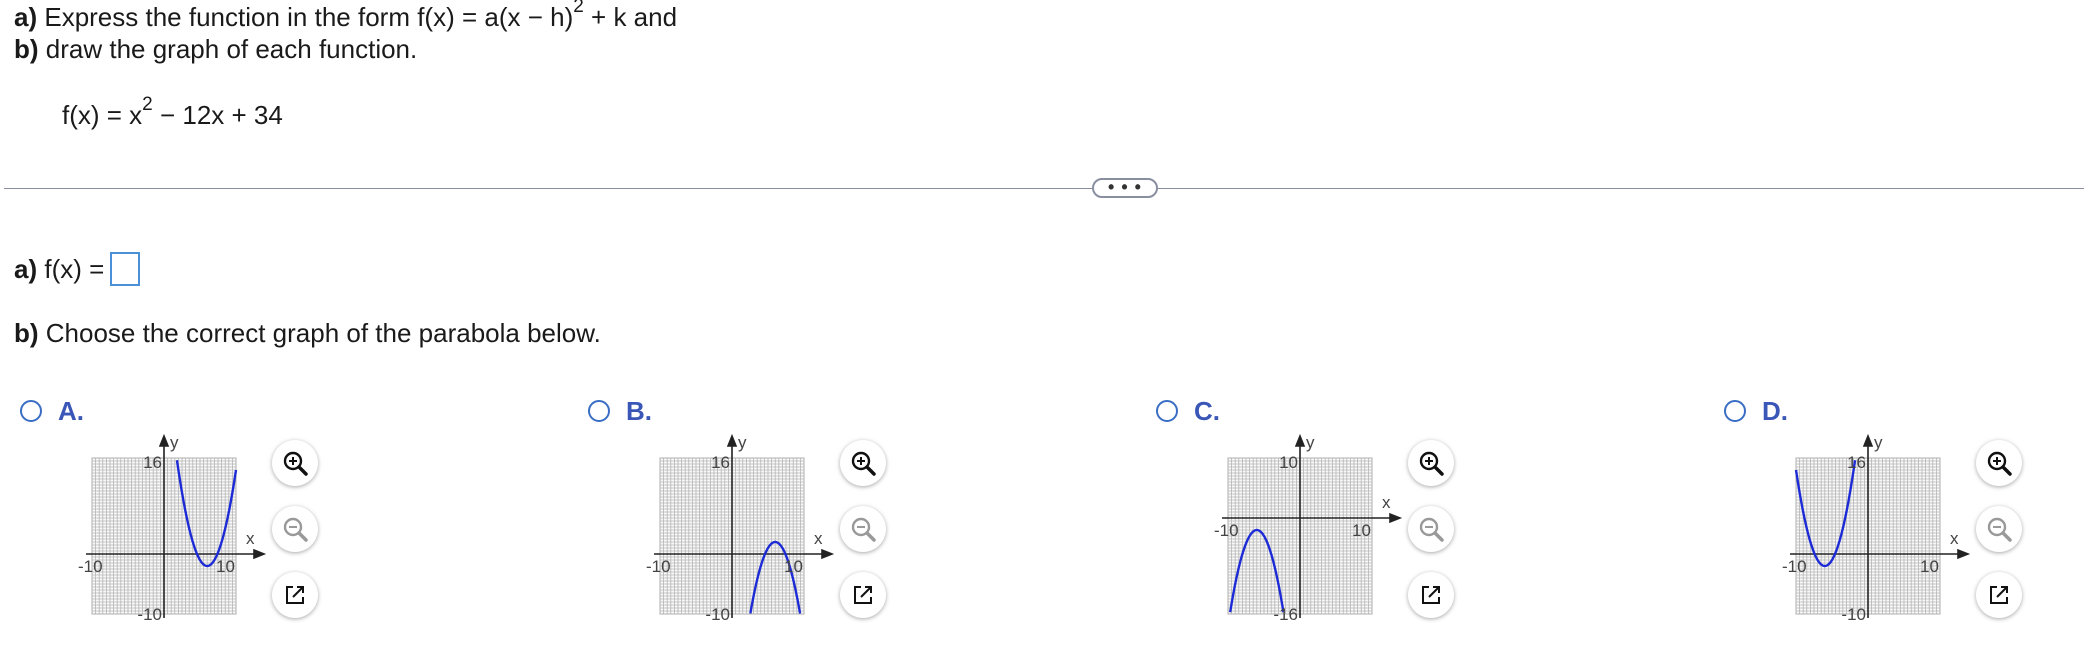 The height and width of the screenshot is (648, 2084). Describe the element at coordinates (1775, 411) in the screenshot. I see `option-letter: D.` at that location.